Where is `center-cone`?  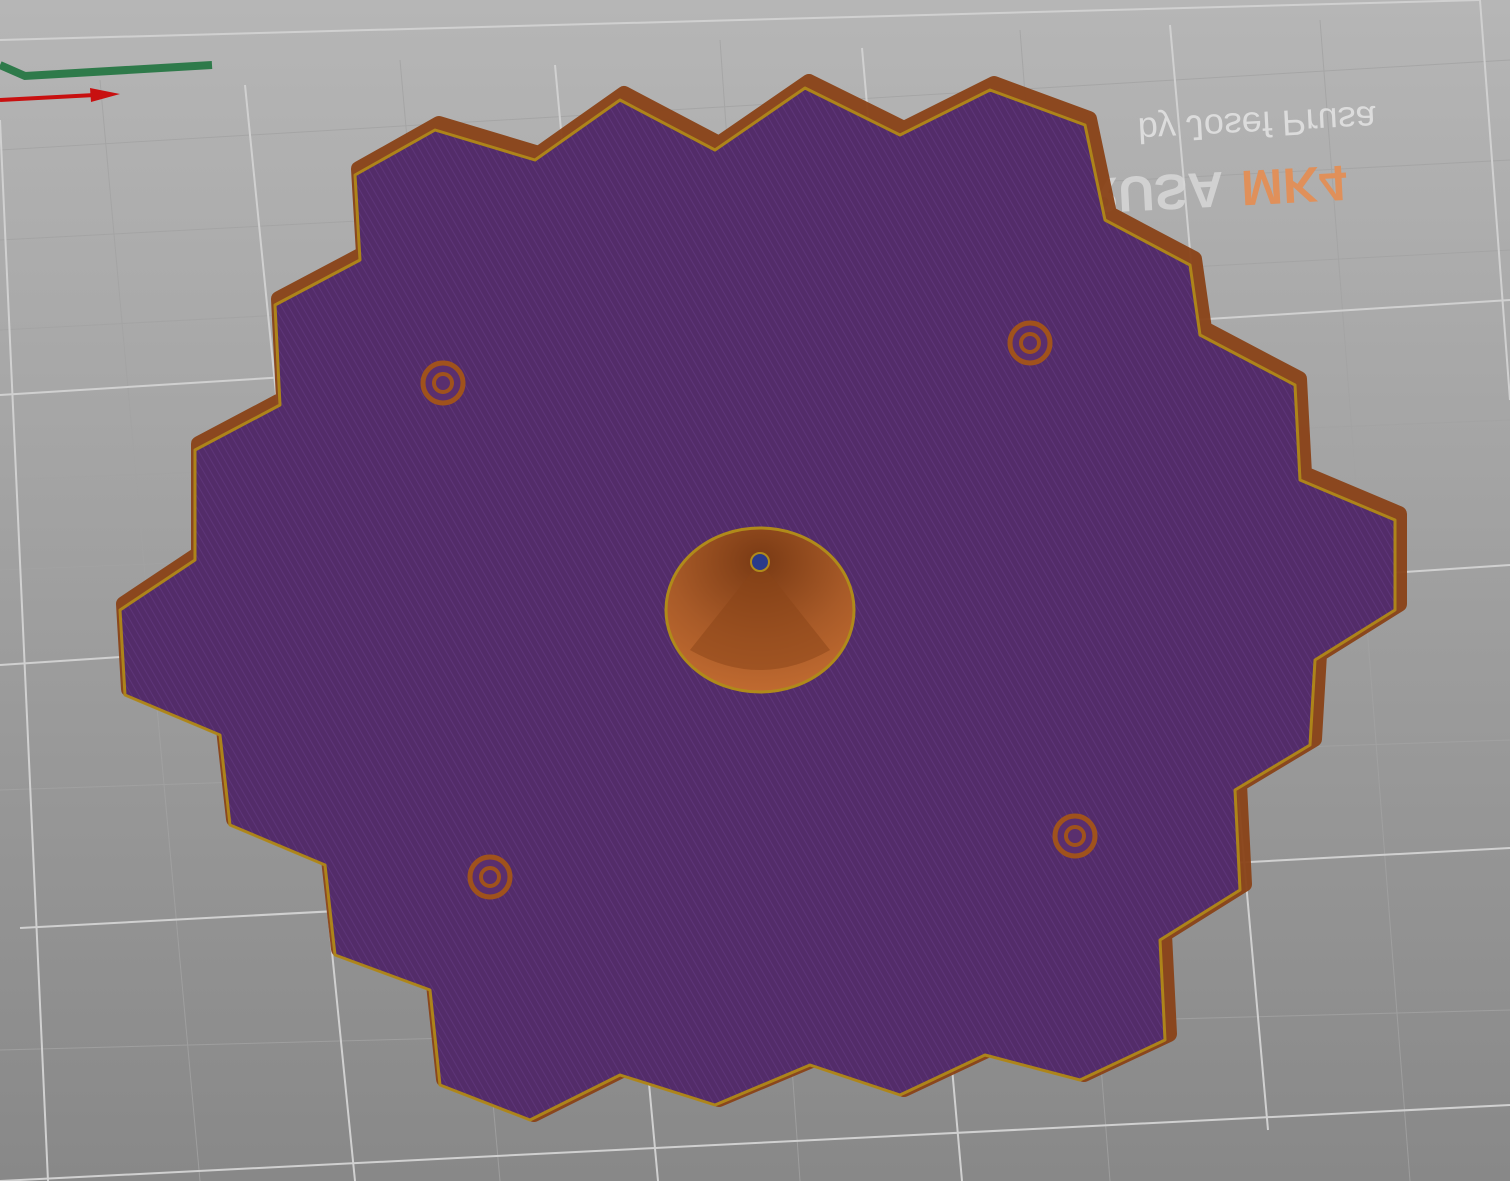 center-cone is located at coordinates (760, 610).